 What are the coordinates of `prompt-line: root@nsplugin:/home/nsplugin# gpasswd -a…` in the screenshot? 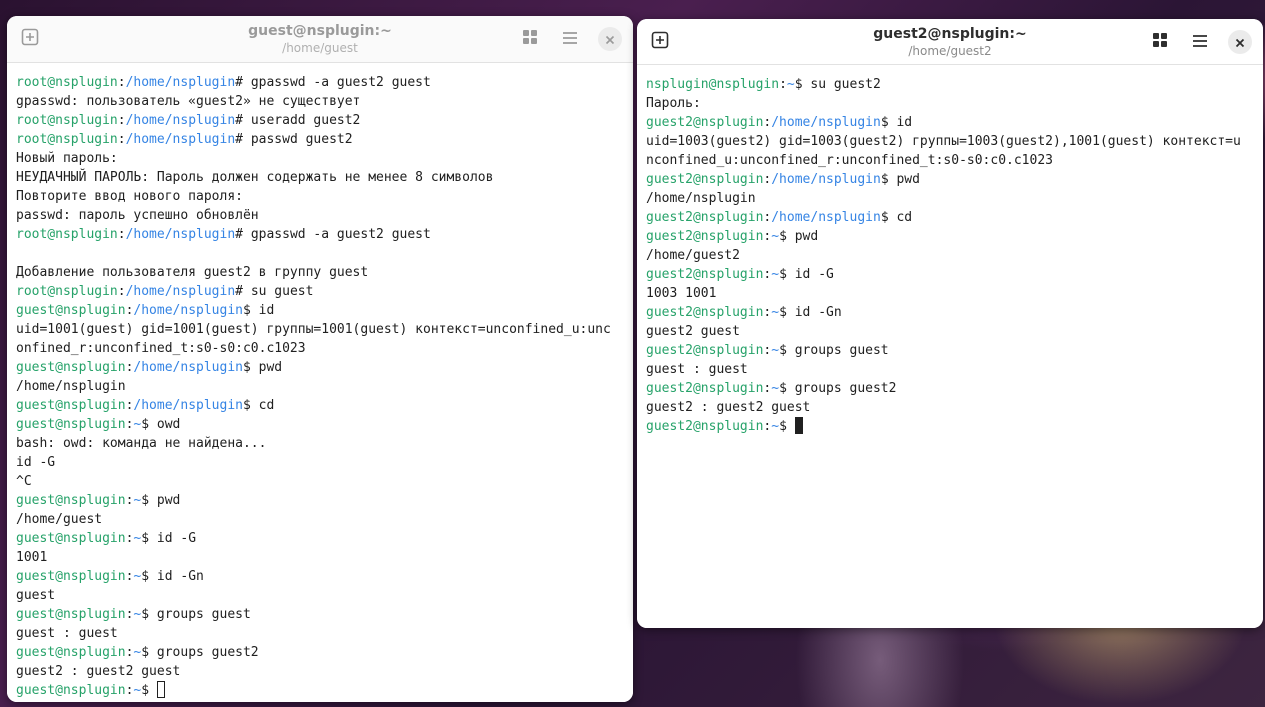 It's located at (320, 82).